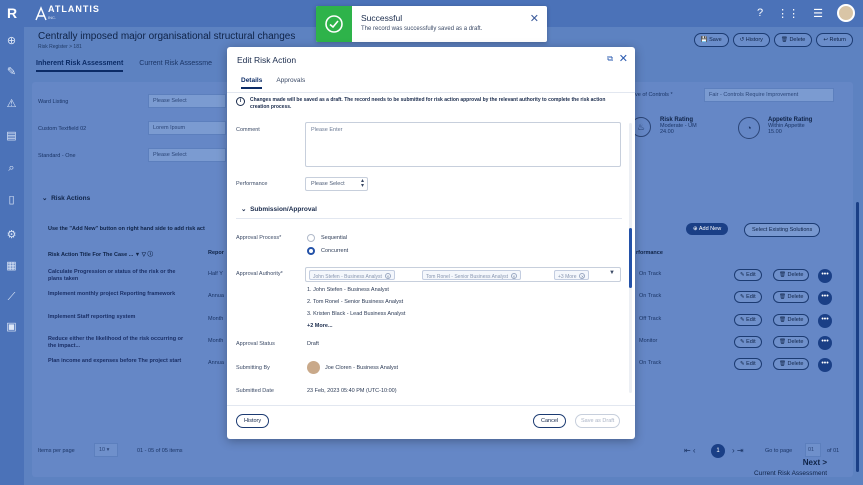 This screenshot has height=485, width=863. Describe the element at coordinates (678, 126) in the screenshot. I see `risk-rating: Risk Rating Moderate - UM 24.00` at that location.